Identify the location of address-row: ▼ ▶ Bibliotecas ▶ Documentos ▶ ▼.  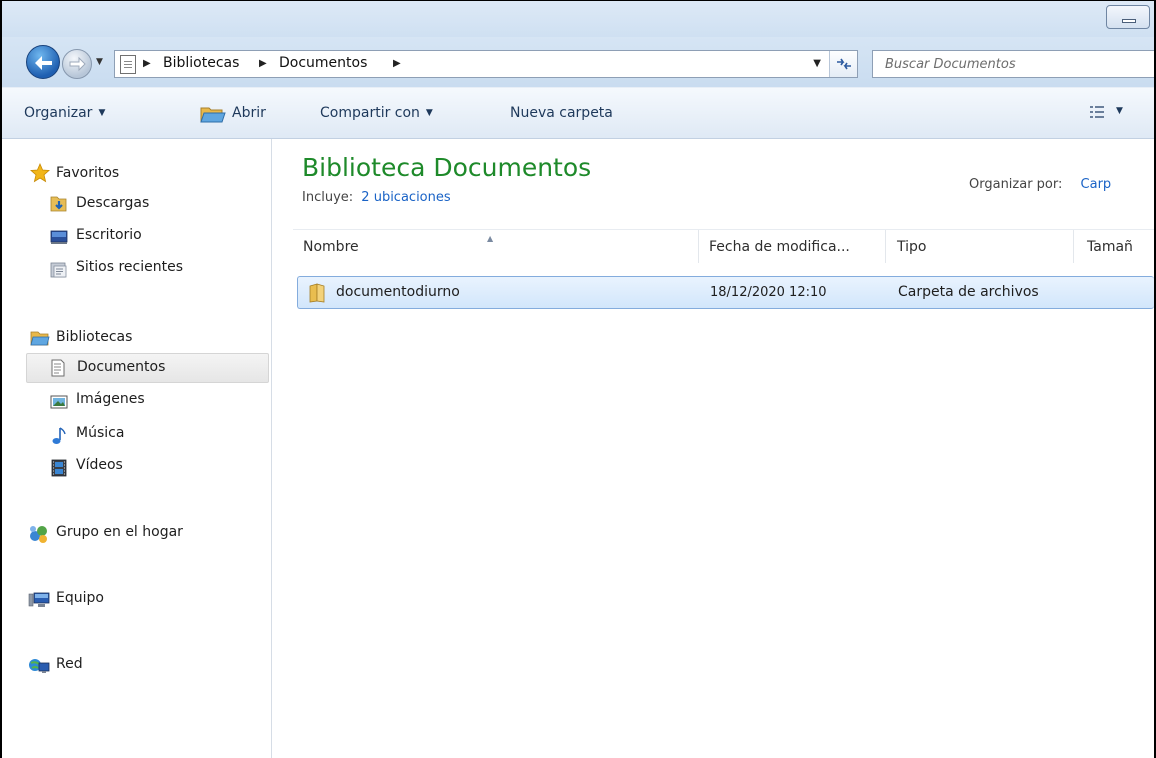
(578, 62).